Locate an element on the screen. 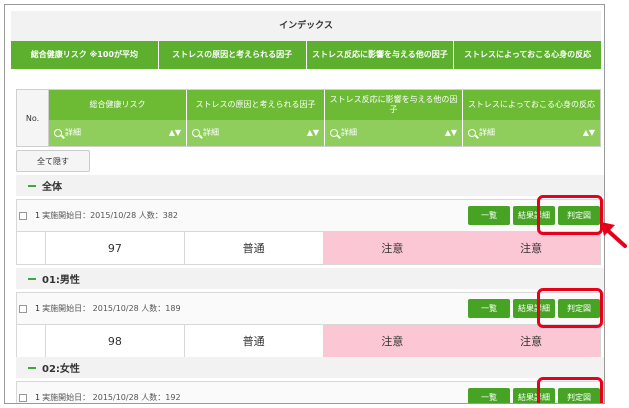 The height and width of the screenshot is (408, 629). value-row: 98 普通 注意 注意 is located at coordinates (323, 341).